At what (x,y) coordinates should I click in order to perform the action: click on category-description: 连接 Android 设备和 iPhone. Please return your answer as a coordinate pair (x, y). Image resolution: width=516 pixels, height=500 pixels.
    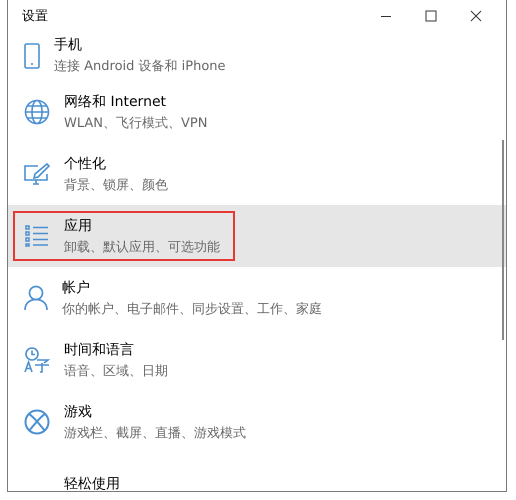
    Looking at the image, I should click on (140, 66).